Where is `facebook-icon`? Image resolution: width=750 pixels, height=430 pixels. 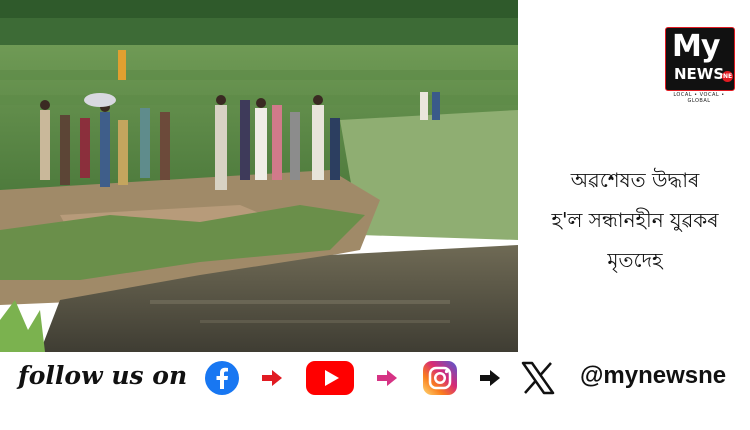 facebook-icon is located at coordinates (222, 378).